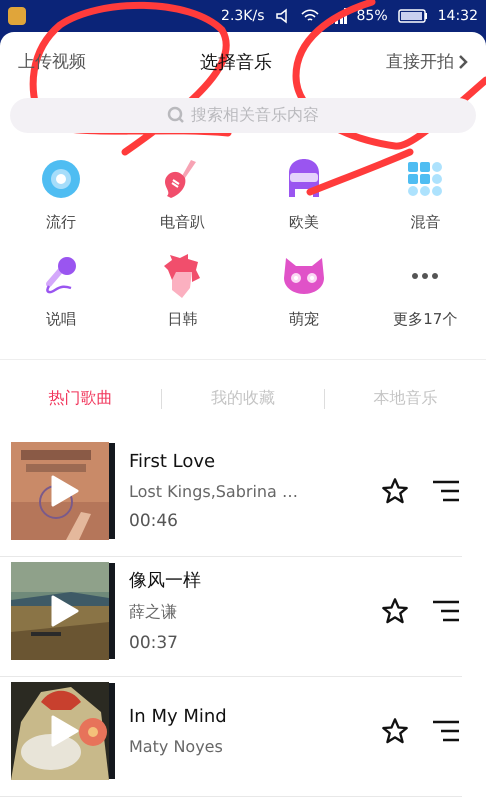 This screenshot has height=797, width=486. What do you see at coordinates (176, 746) in the screenshot?
I see `song-artist: Maty Noyes` at bounding box center [176, 746].